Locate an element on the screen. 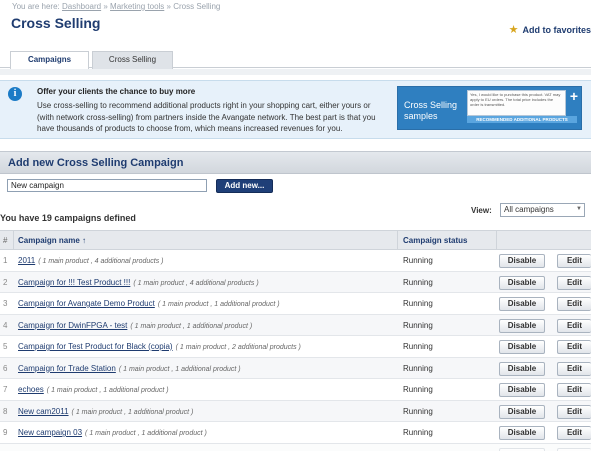 This screenshot has height=451, width=591. row-number: 4 is located at coordinates (5, 325).